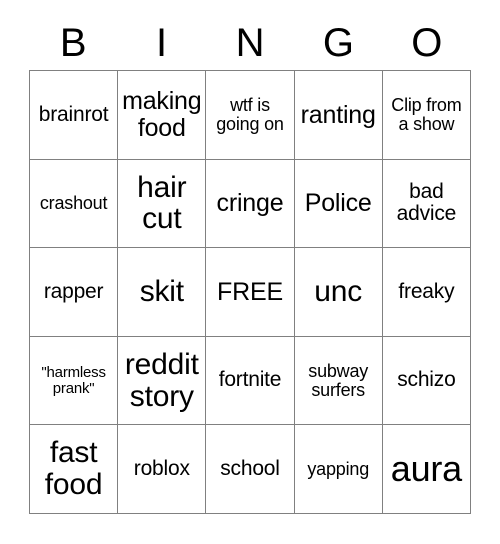 This screenshot has width=500, height=544. I want to click on bingo-cell-label: crashout, so click(73, 202).